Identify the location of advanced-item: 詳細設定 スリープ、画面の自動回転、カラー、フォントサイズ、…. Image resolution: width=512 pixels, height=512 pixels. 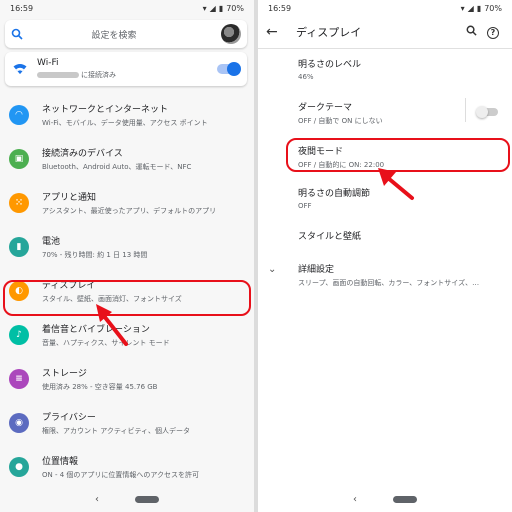
(401, 275).